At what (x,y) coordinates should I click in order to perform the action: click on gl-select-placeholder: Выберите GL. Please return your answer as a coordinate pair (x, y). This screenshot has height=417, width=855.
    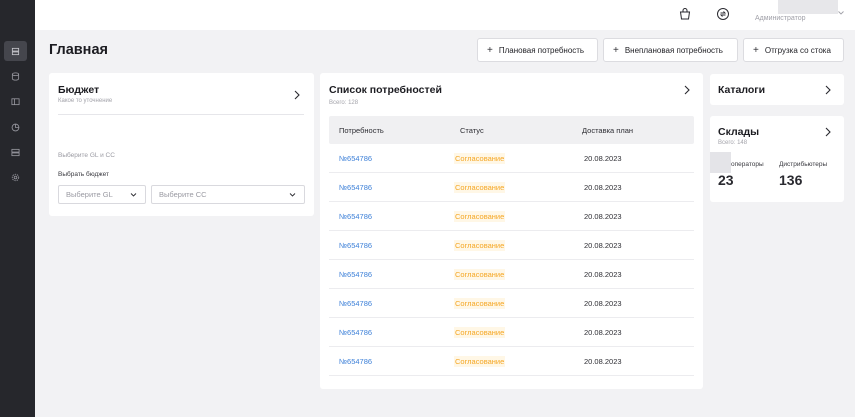
    Looking at the image, I should click on (89, 194).